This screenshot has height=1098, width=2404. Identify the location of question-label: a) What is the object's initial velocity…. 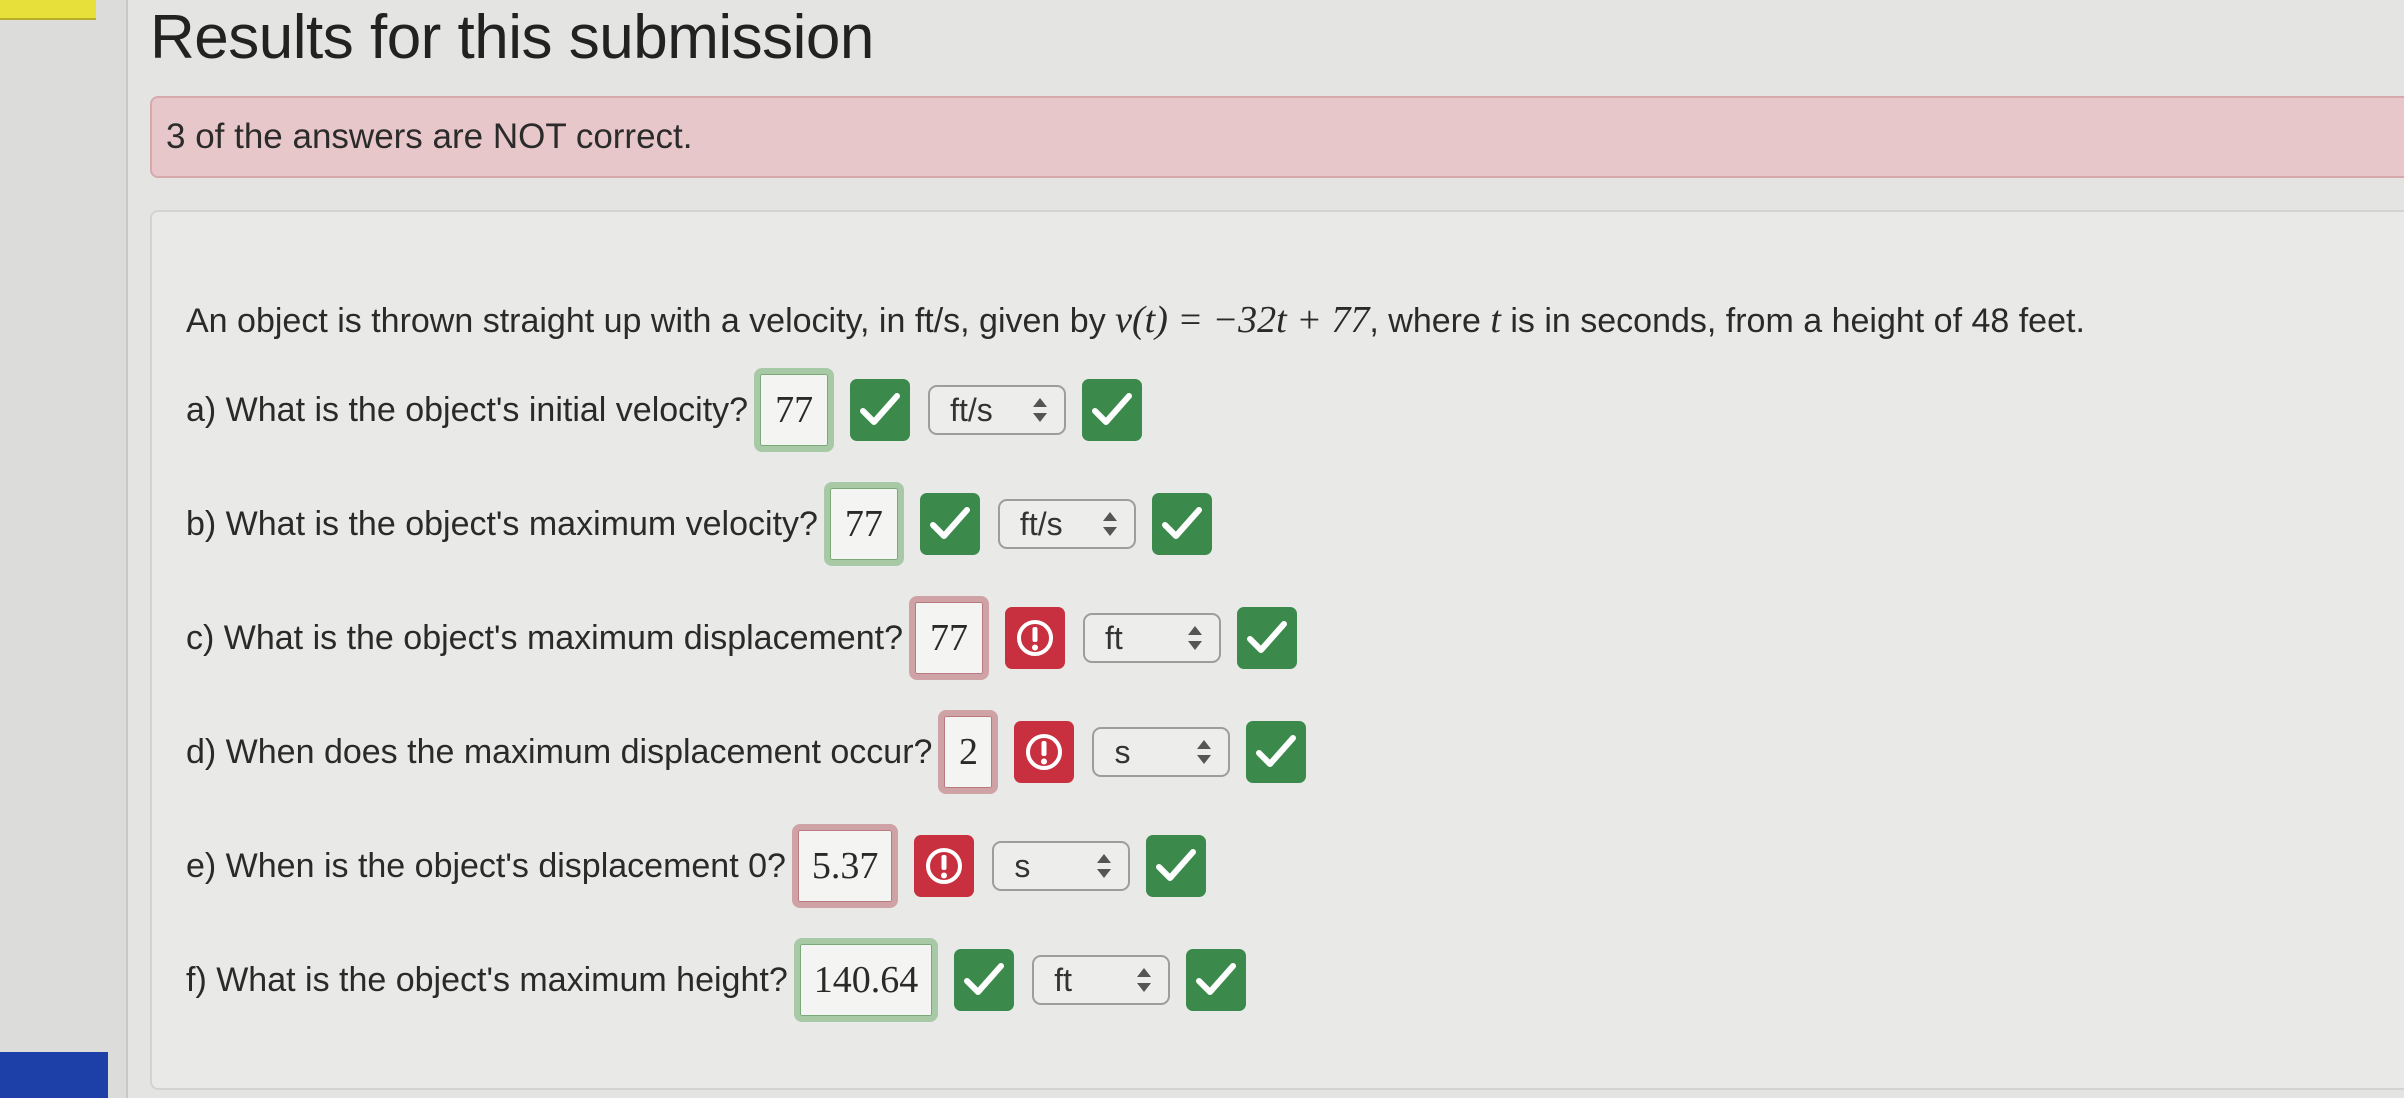
(467, 409).